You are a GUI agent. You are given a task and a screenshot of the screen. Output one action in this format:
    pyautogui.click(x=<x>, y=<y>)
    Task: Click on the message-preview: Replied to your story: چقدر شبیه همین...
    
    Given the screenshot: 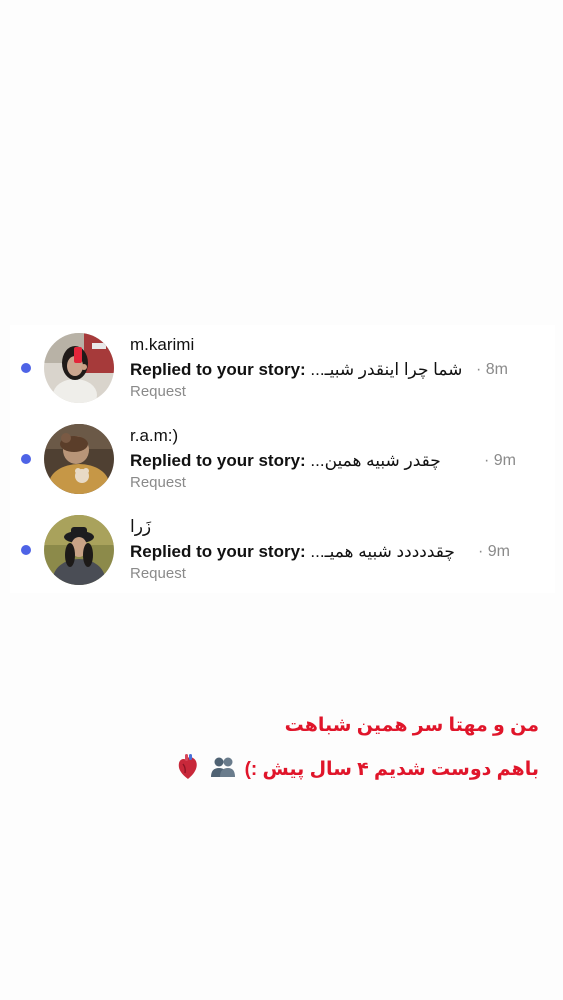 What is the action you would take?
    pyautogui.click(x=285, y=461)
    